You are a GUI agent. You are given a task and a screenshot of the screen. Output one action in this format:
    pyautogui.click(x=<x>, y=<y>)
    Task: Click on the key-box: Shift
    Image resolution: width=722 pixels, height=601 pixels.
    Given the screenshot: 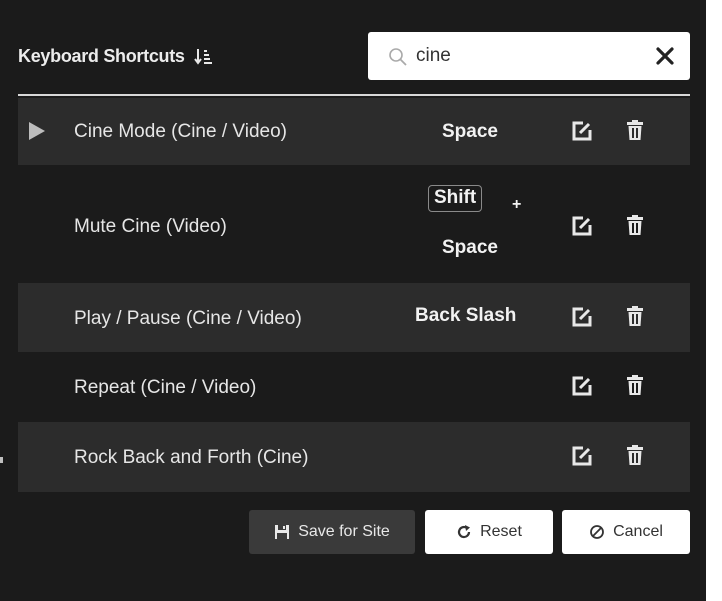 What is the action you would take?
    pyautogui.click(x=455, y=198)
    